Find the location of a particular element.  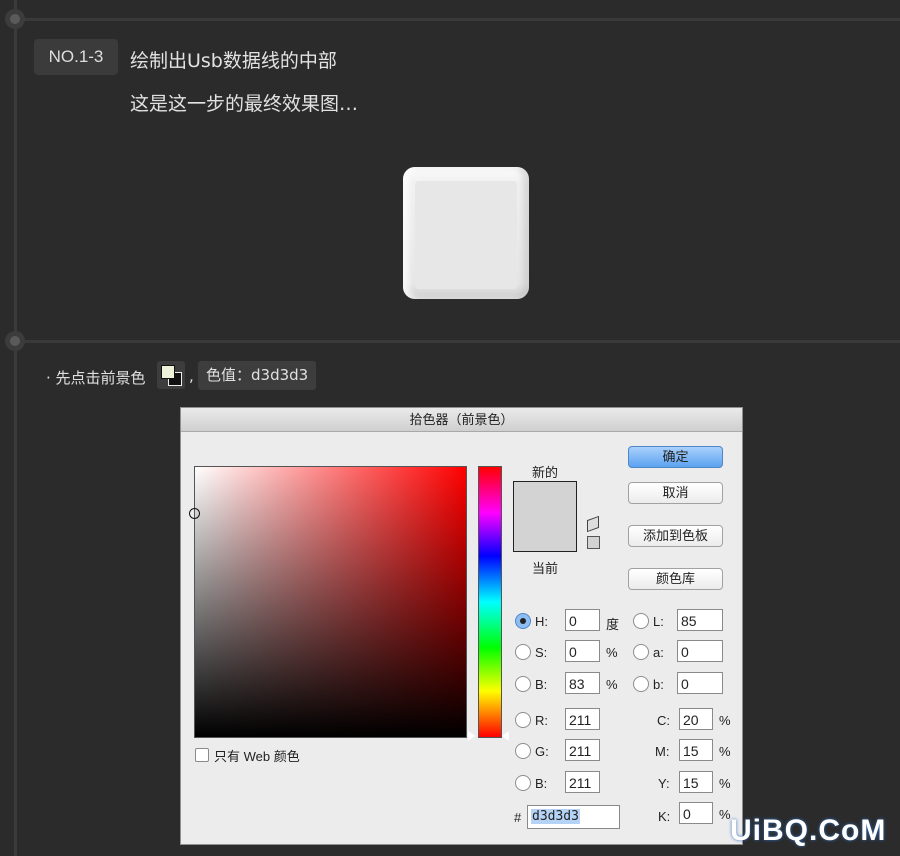

a-radio is located at coordinates (641, 652).